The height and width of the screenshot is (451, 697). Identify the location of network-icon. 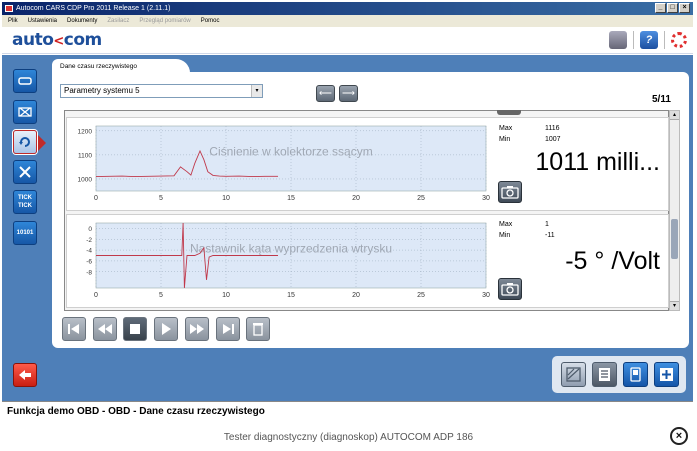
(618, 40).